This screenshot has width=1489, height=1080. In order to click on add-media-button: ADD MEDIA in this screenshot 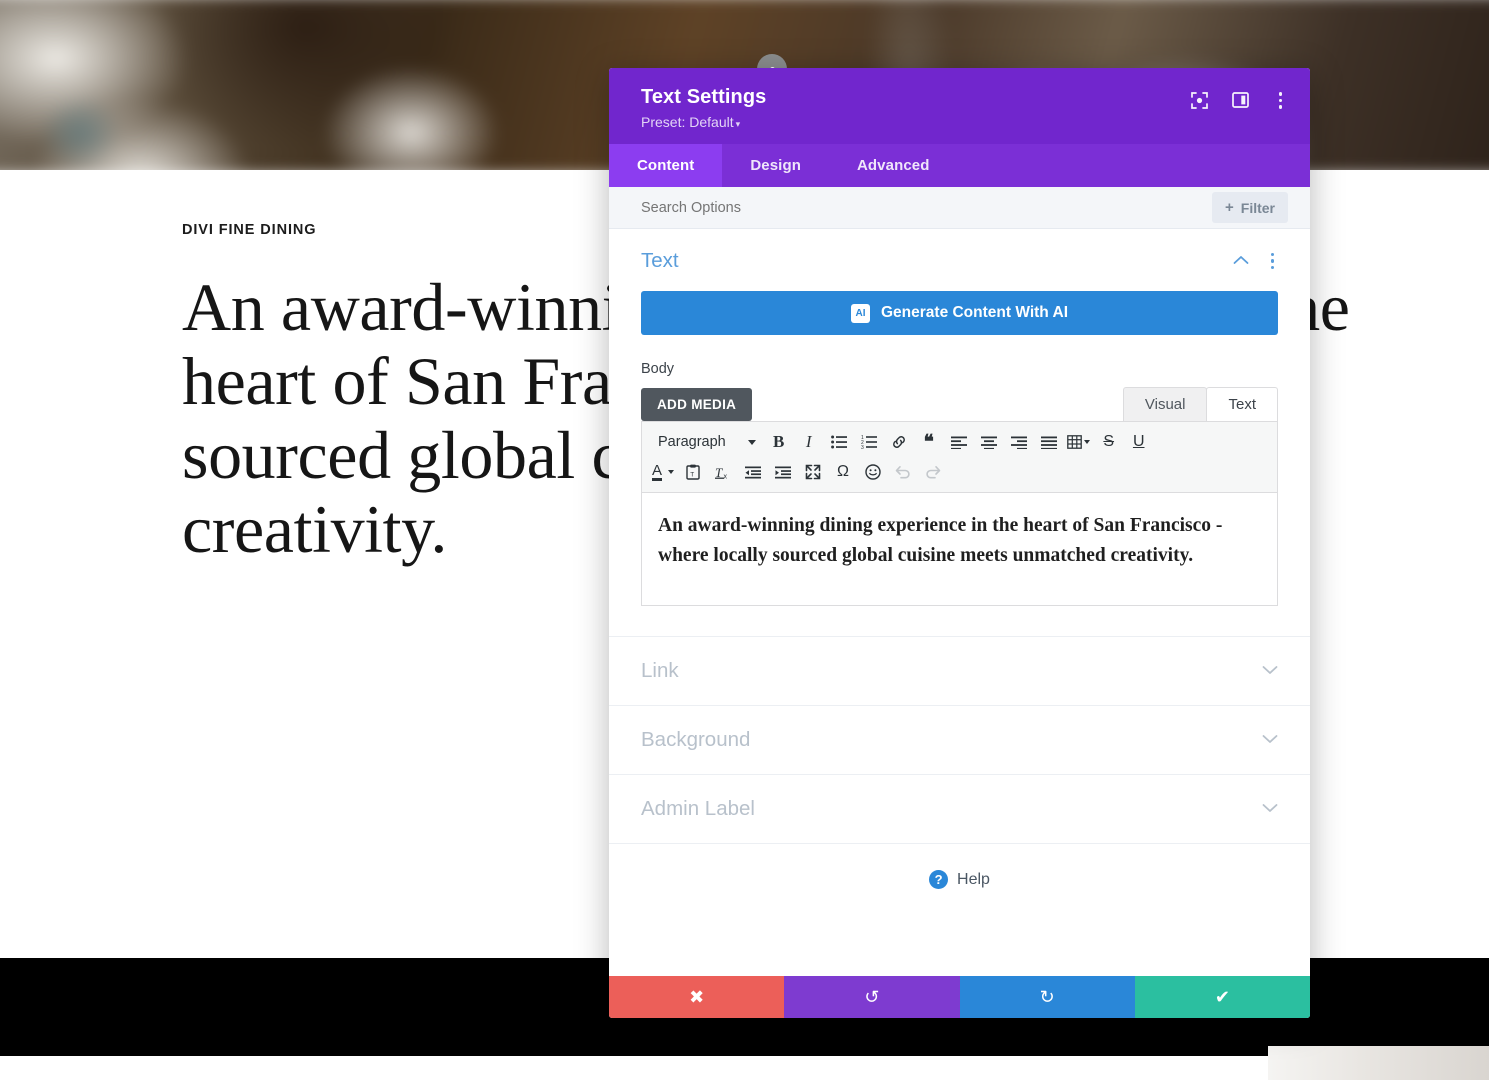, I will do `click(697, 404)`.